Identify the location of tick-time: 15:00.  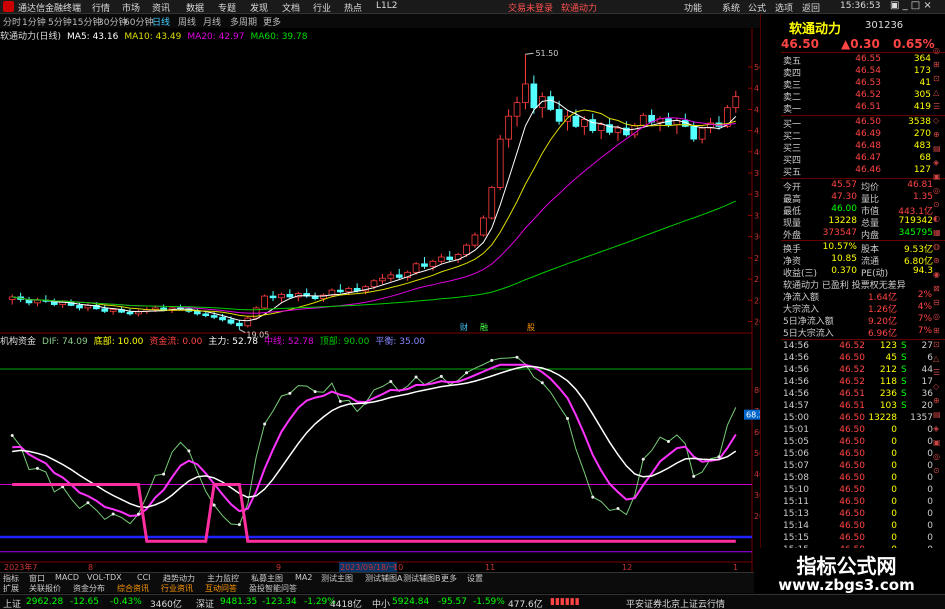
(796, 418).